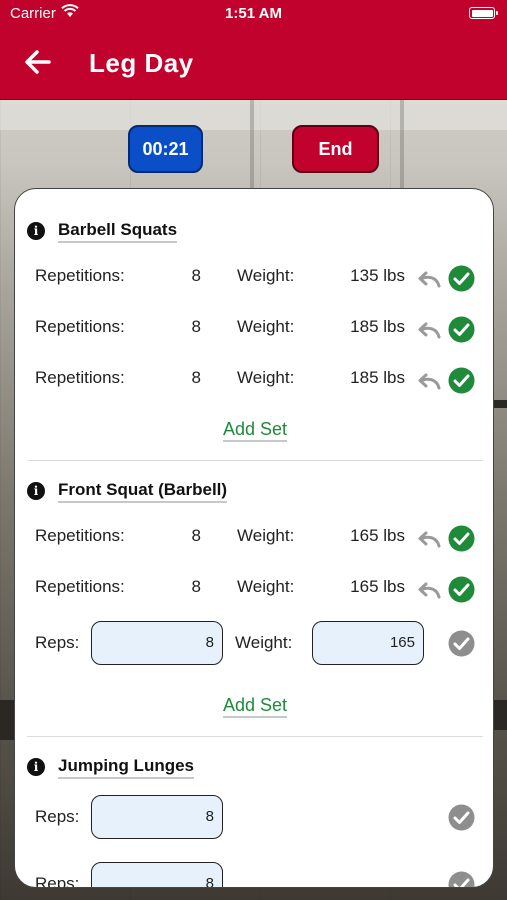  What do you see at coordinates (165, 149) in the screenshot?
I see `timer-button: 00:21` at bounding box center [165, 149].